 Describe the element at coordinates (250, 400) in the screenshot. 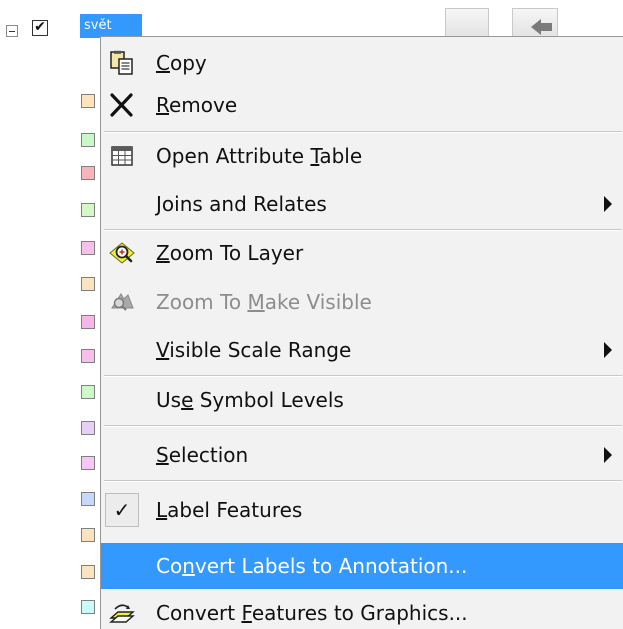

I see `menu-item-label: Use Symbol Levels` at that location.